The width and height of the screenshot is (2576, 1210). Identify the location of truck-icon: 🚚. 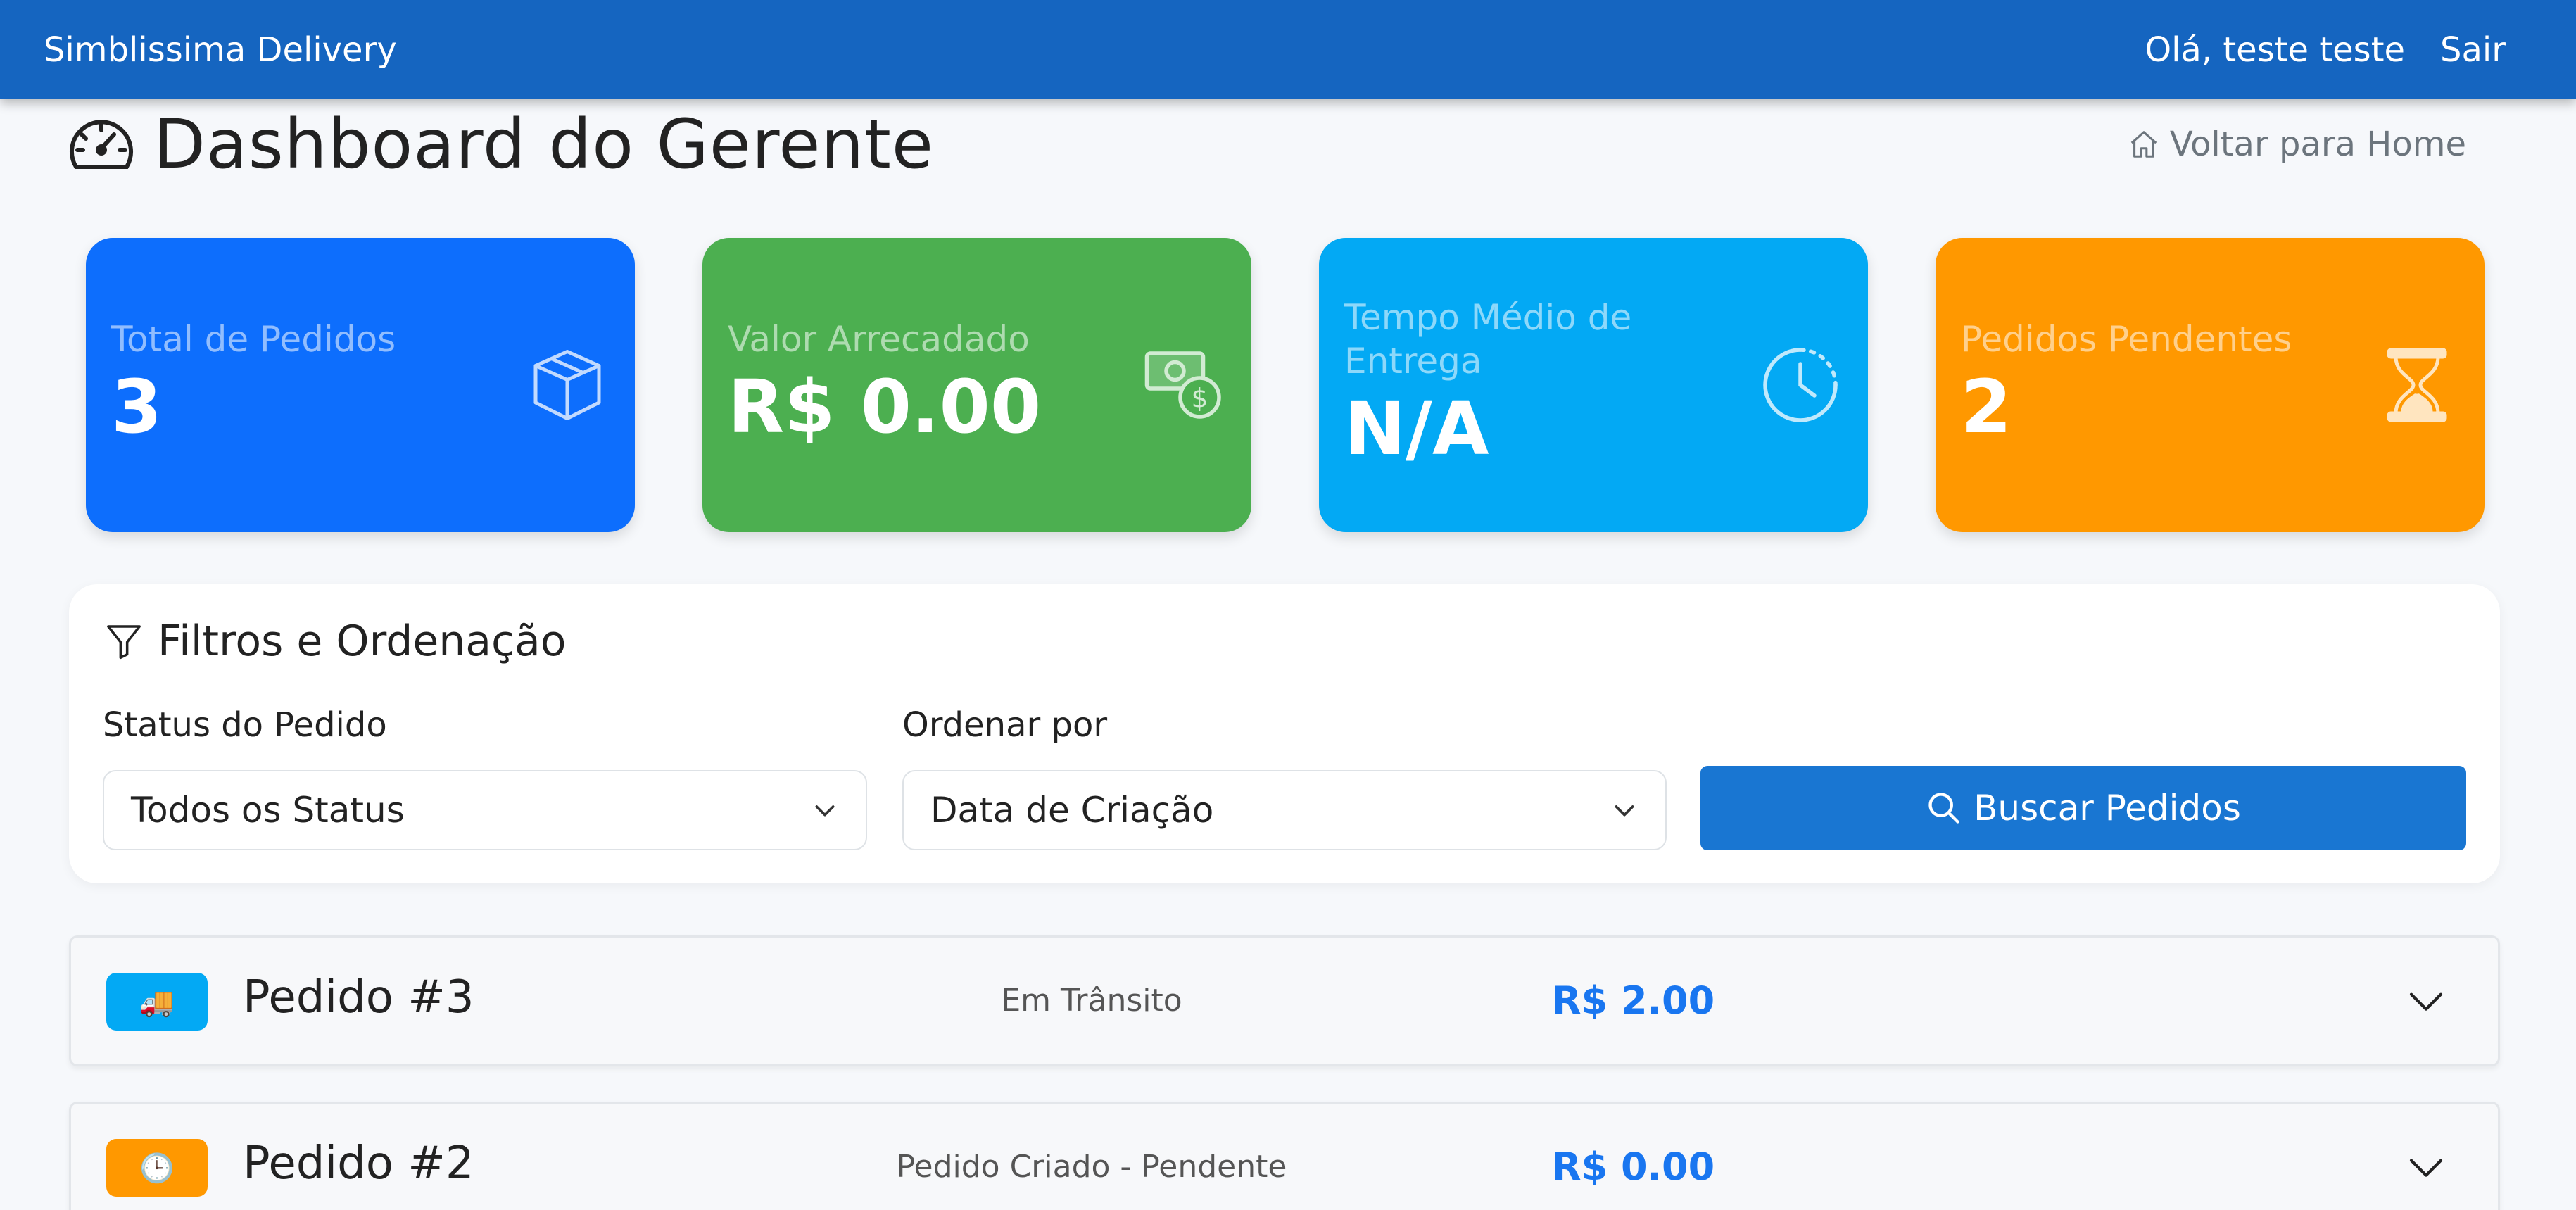
(157, 1002).